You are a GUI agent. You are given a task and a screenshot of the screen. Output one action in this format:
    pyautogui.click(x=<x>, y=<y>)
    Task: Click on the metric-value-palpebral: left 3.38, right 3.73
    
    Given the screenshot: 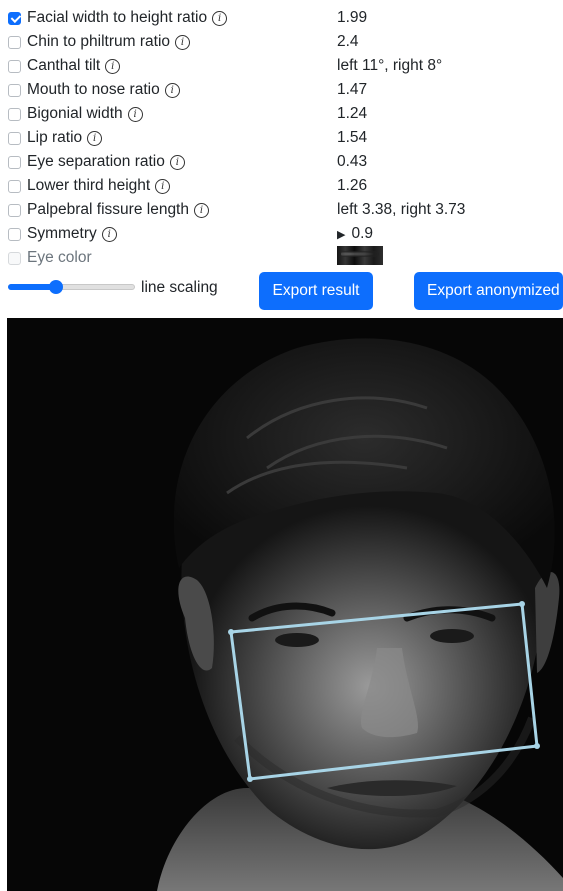 What is the action you would take?
    pyautogui.click(x=401, y=209)
    